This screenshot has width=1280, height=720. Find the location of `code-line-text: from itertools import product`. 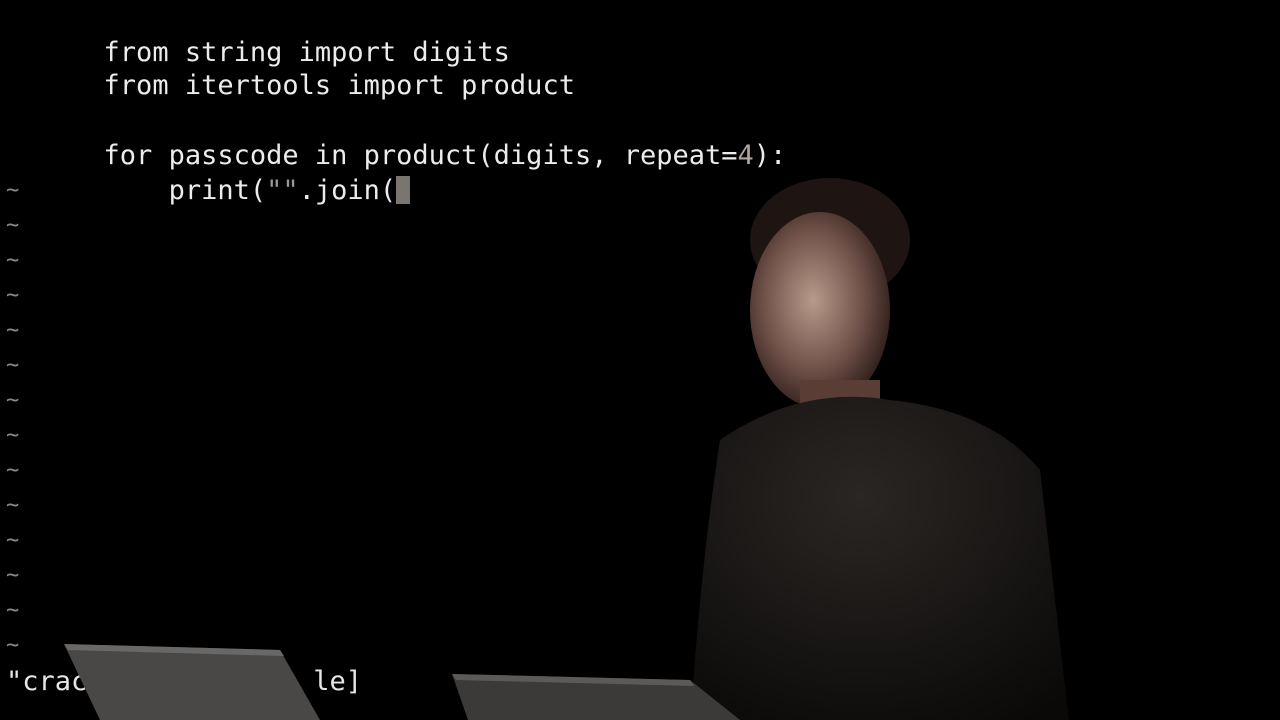

code-line-text: from itertools import product is located at coordinates (339, 85).